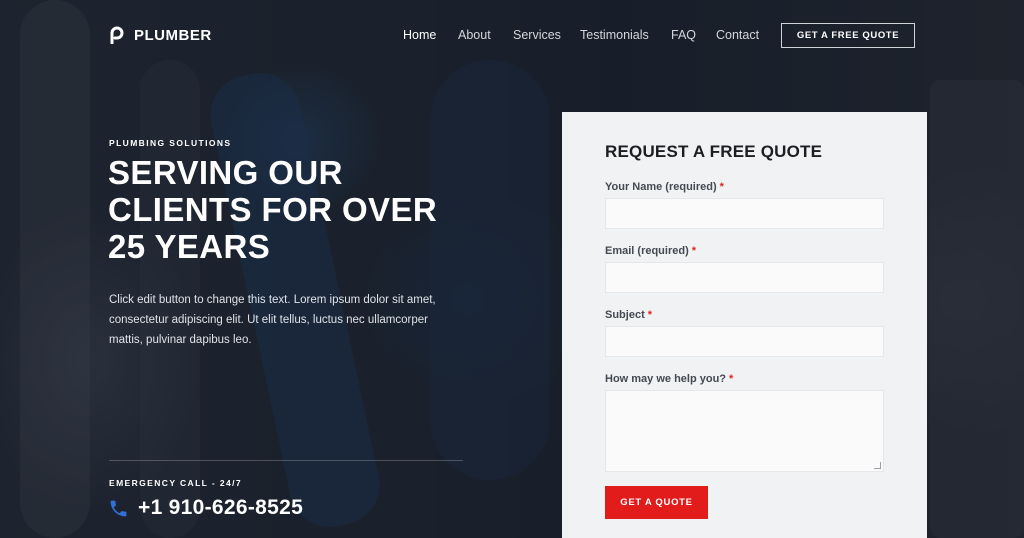 The image size is (1024, 538). I want to click on email-field-label: Email (required) *, so click(650, 251).